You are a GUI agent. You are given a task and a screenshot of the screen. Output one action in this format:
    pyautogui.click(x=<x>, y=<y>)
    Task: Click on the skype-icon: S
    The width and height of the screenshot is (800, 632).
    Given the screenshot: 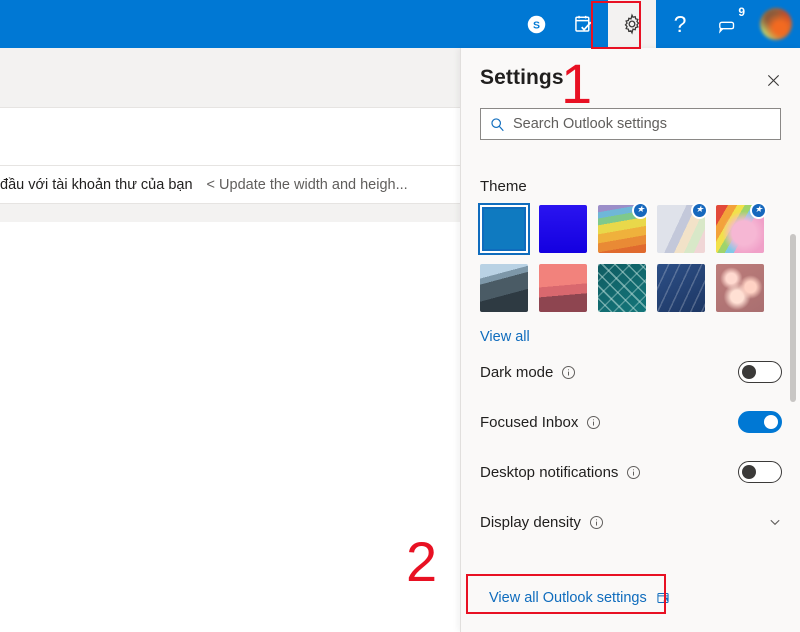 What is the action you would take?
    pyautogui.click(x=536, y=24)
    